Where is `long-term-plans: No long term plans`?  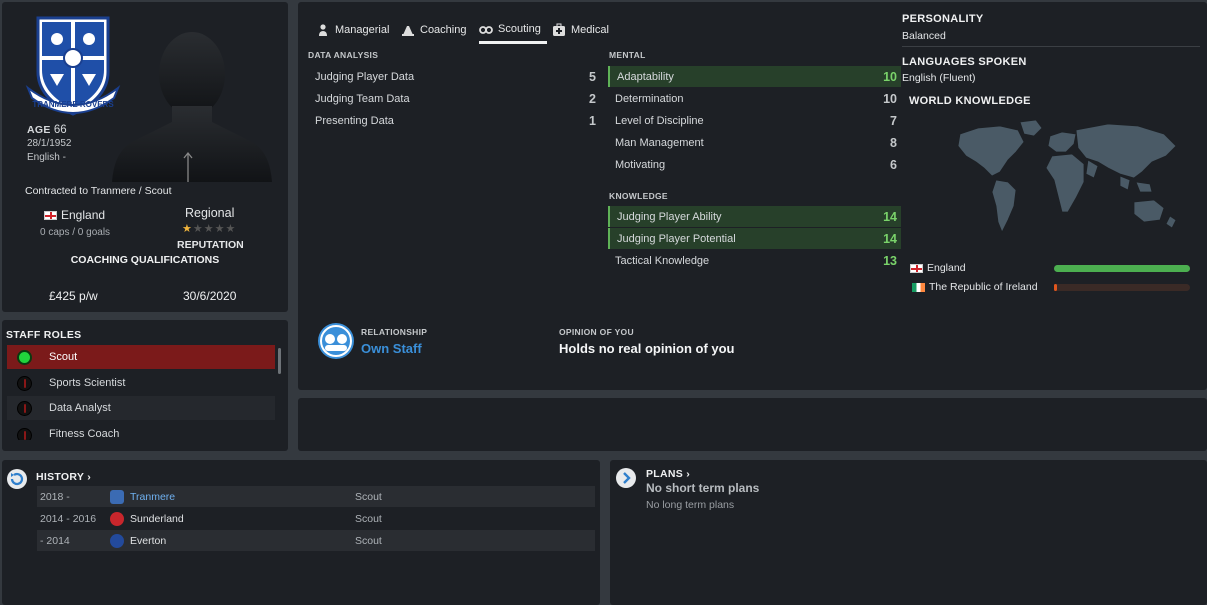 long-term-plans: No long term plans is located at coordinates (690, 505).